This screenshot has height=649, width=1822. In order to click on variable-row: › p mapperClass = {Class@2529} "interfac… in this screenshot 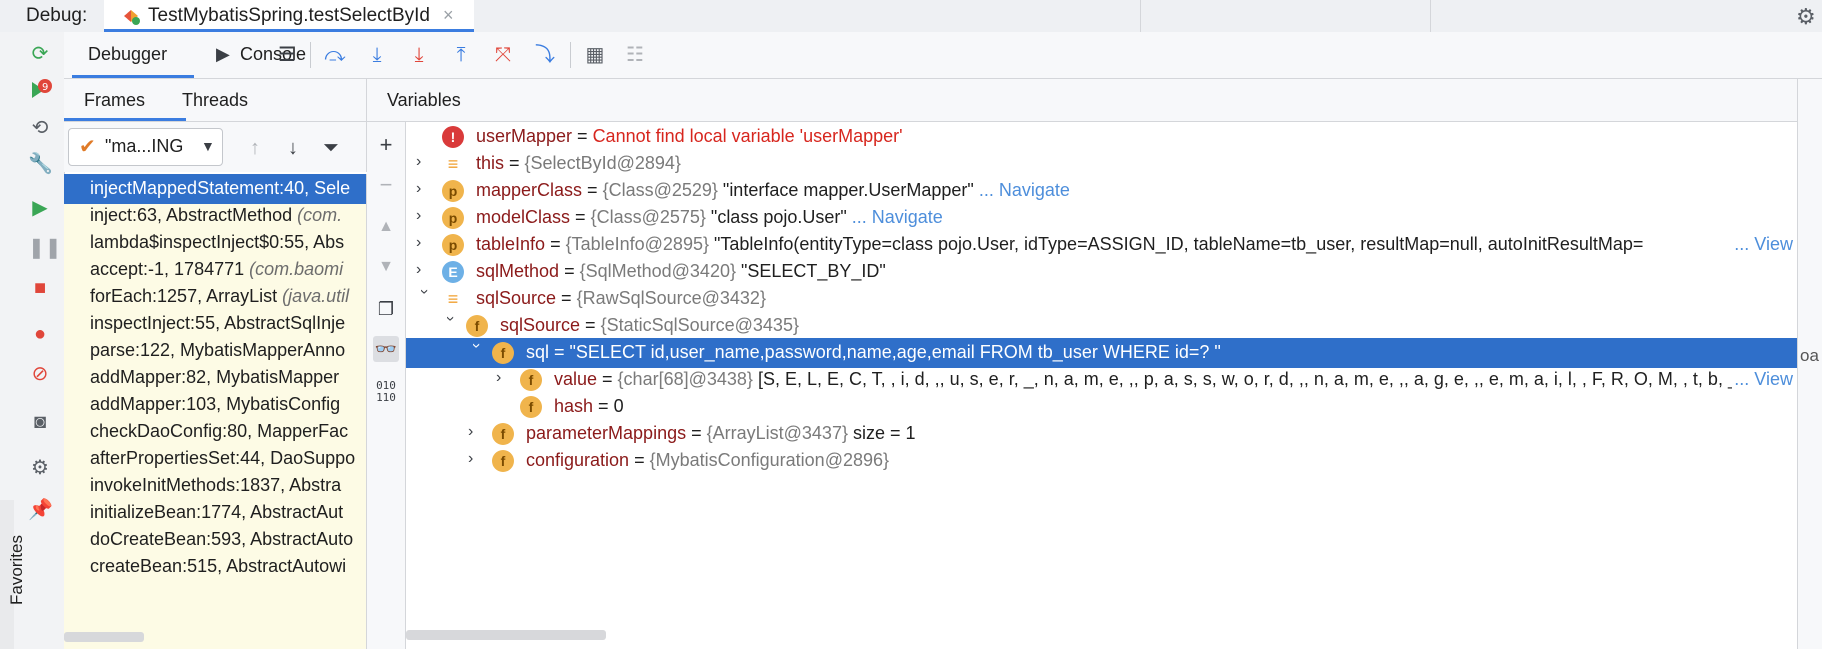, I will do `click(1101, 191)`.